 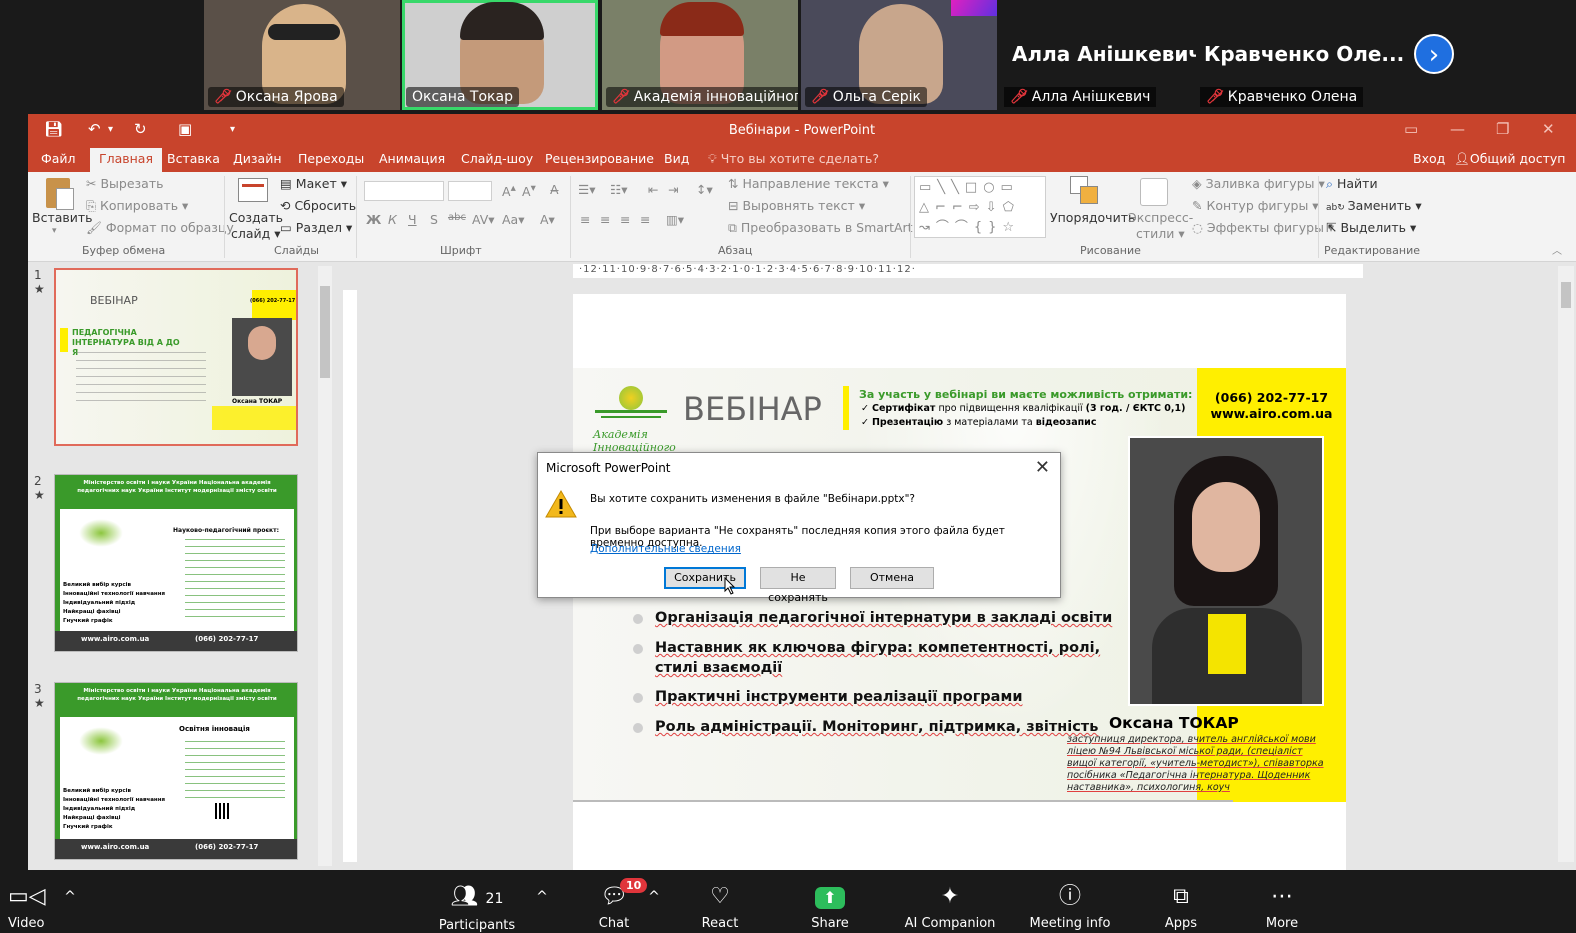 What do you see at coordinates (980, 207) in the screenshot?
I see `shapes-gallery: ▭╲╲□○▭ △⌐⌐⇨⇩⬠ ↝⌒⌒{}☆` at bounding box center [980, 207].